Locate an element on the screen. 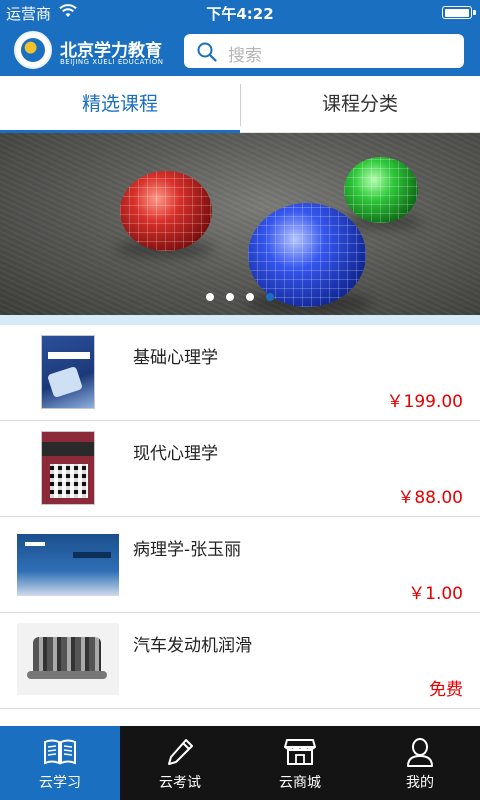  carousel-dot-active is located at coordinates (270, 297).